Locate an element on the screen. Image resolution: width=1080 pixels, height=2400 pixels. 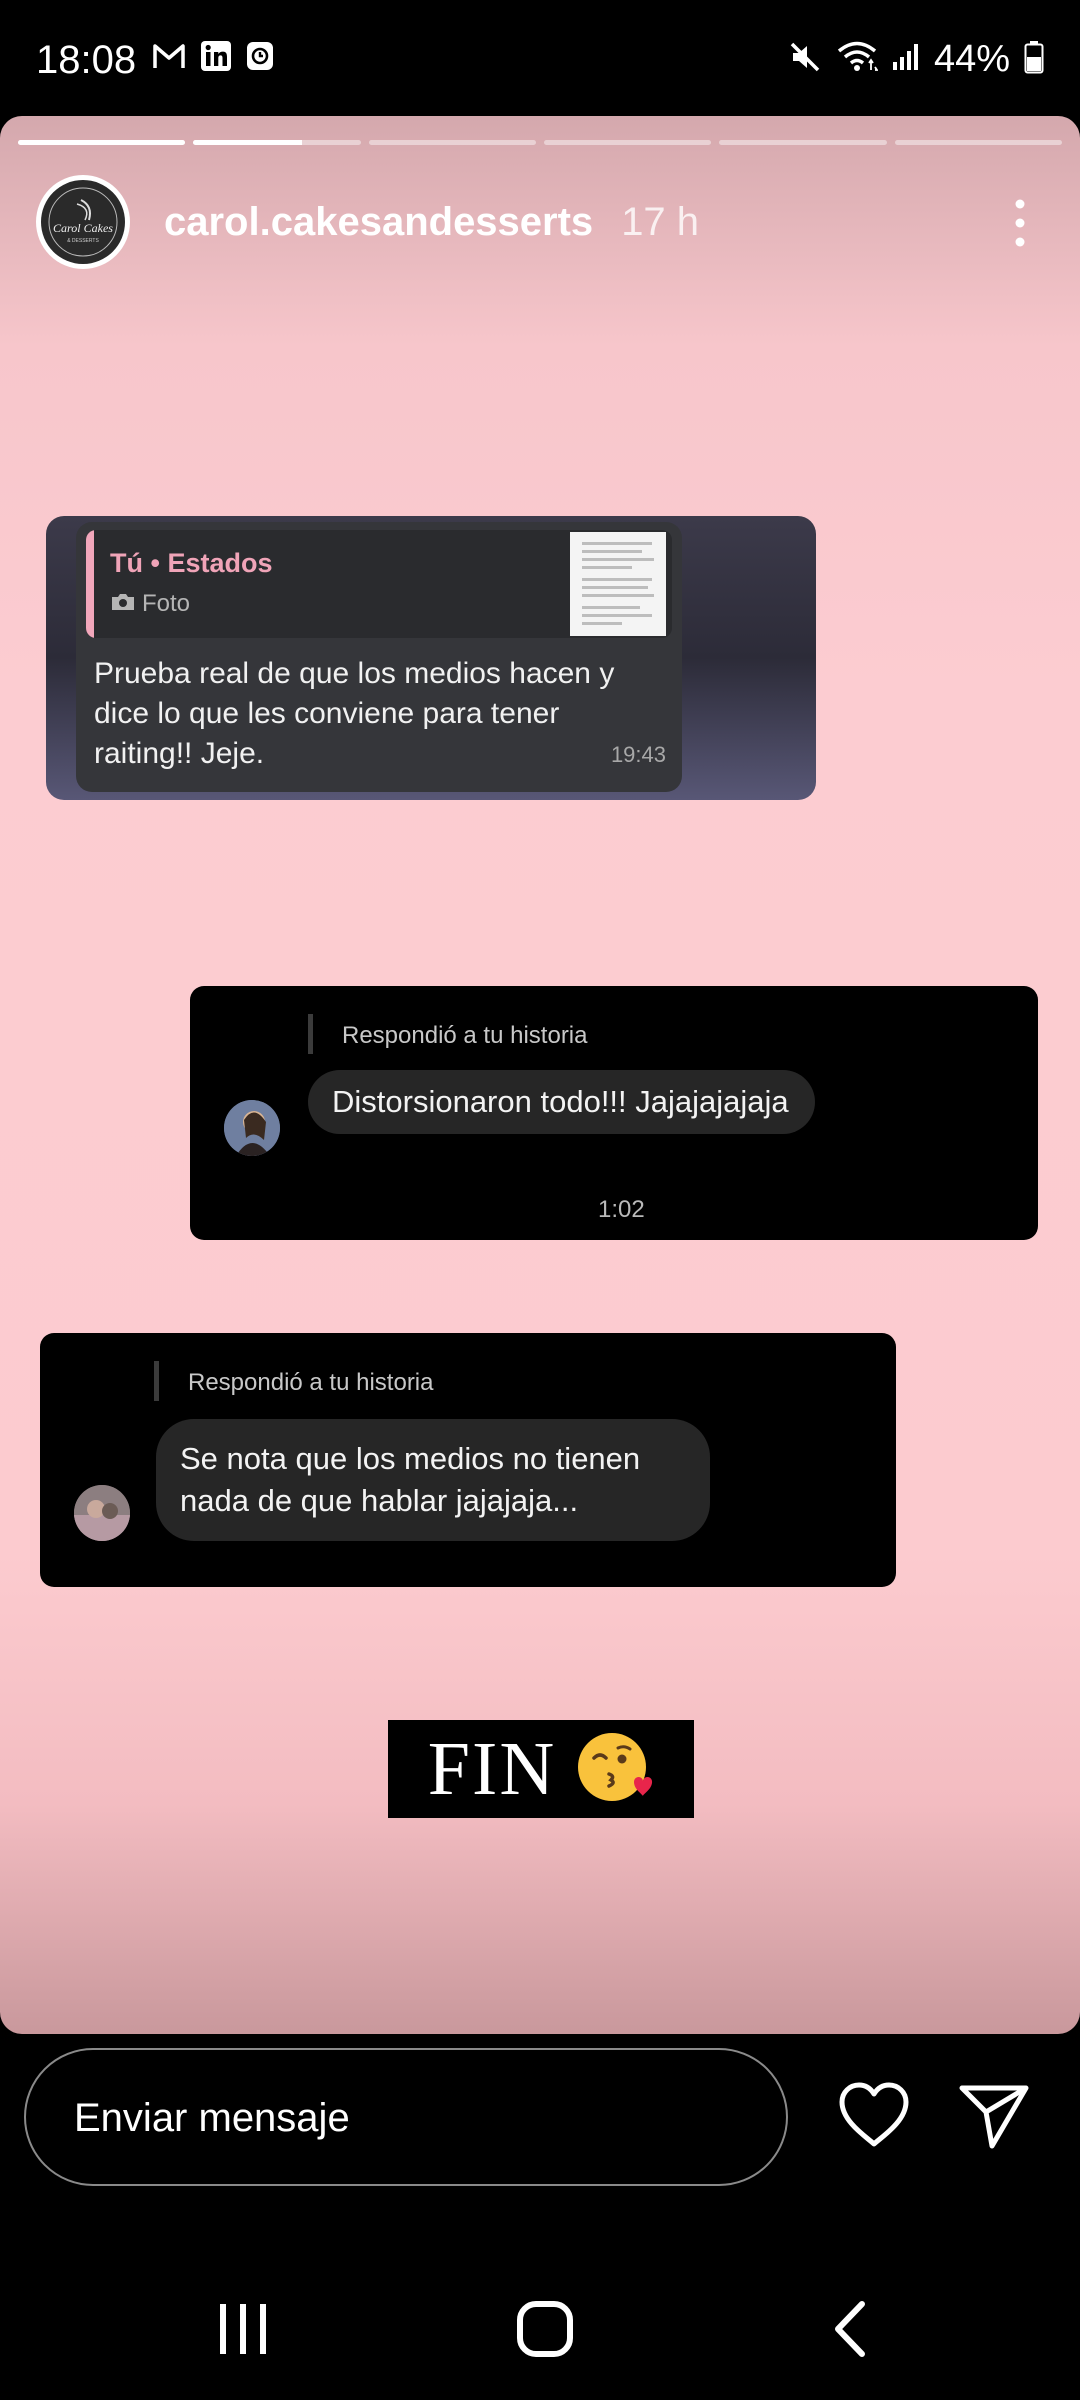
send-message-field is located at coordinates (406, 2117).